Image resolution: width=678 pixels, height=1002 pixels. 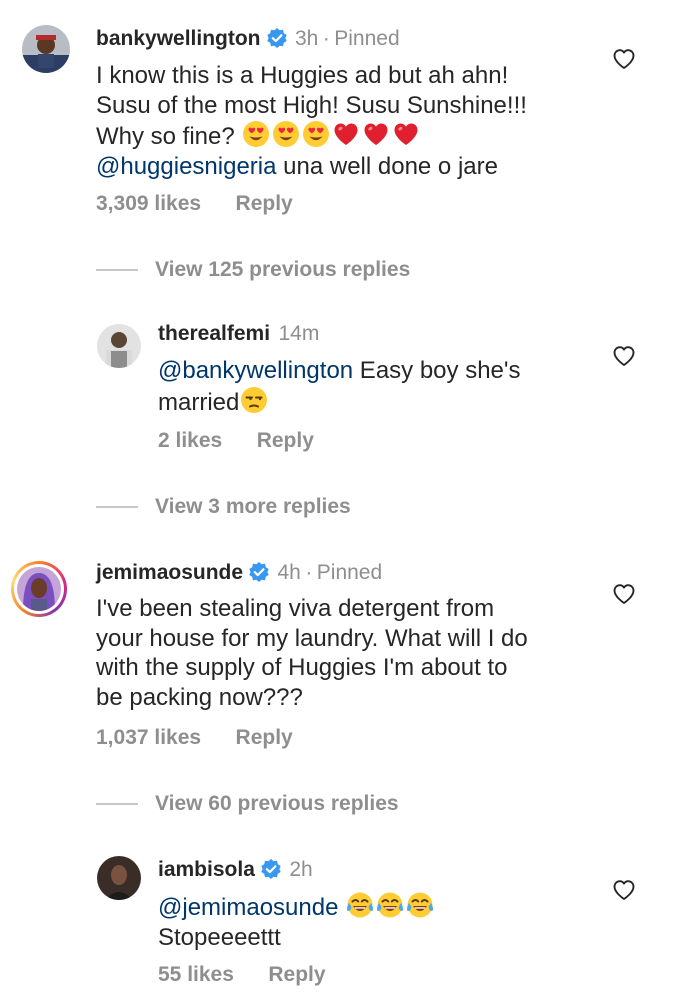 I want to click on comment-line: Susu of the most High! Susu Sunshine!!!, so click(x=311, y=105).